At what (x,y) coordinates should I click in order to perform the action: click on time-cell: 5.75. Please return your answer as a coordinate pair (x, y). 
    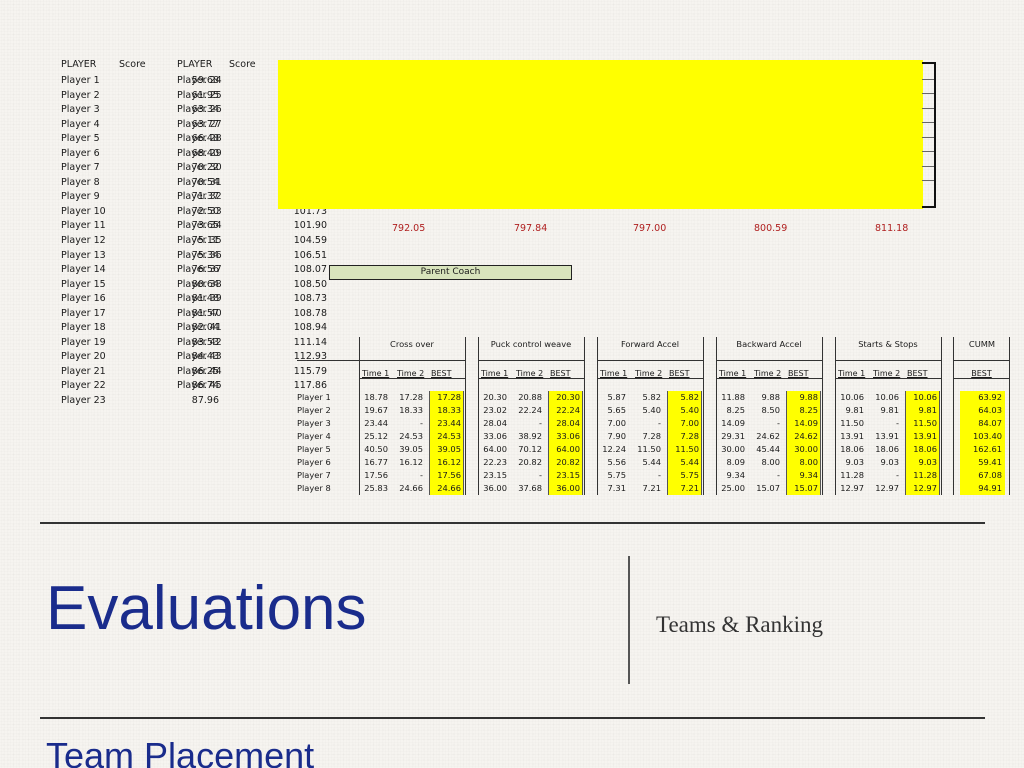
    Looking at the image, I should click on (616, 475).